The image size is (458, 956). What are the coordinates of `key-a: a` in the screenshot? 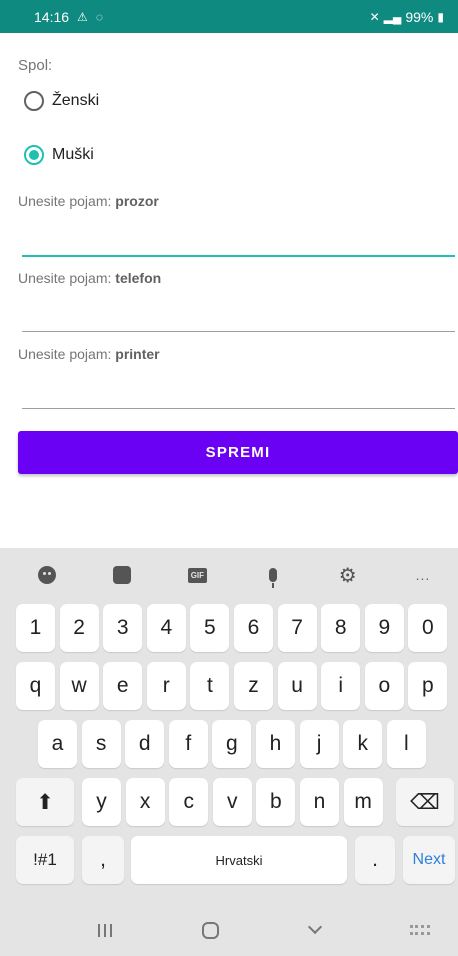 It's located at (57, 744).